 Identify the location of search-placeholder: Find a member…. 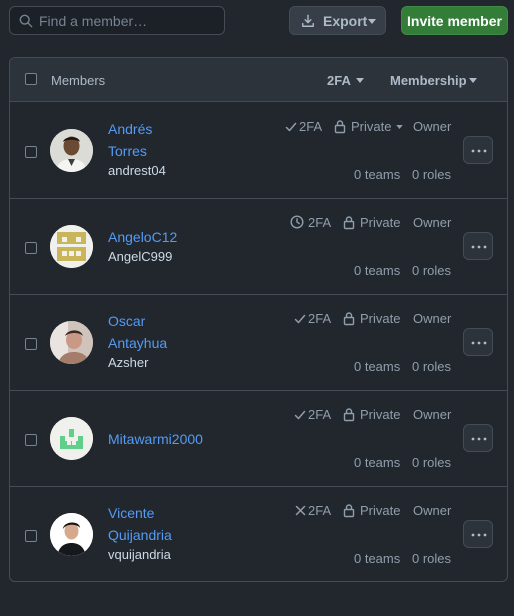
(93, 21).